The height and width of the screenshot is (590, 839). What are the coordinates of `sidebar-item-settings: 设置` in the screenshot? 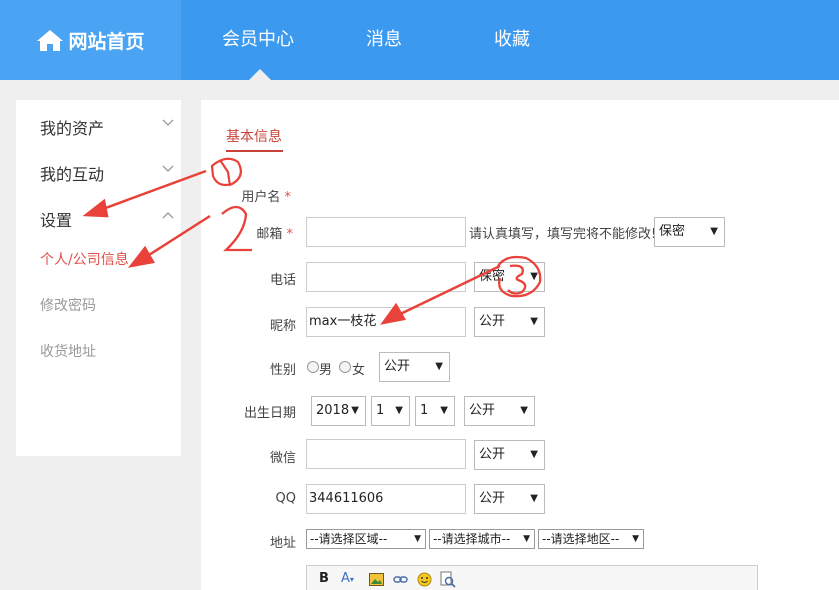 It's located at (56, 219).